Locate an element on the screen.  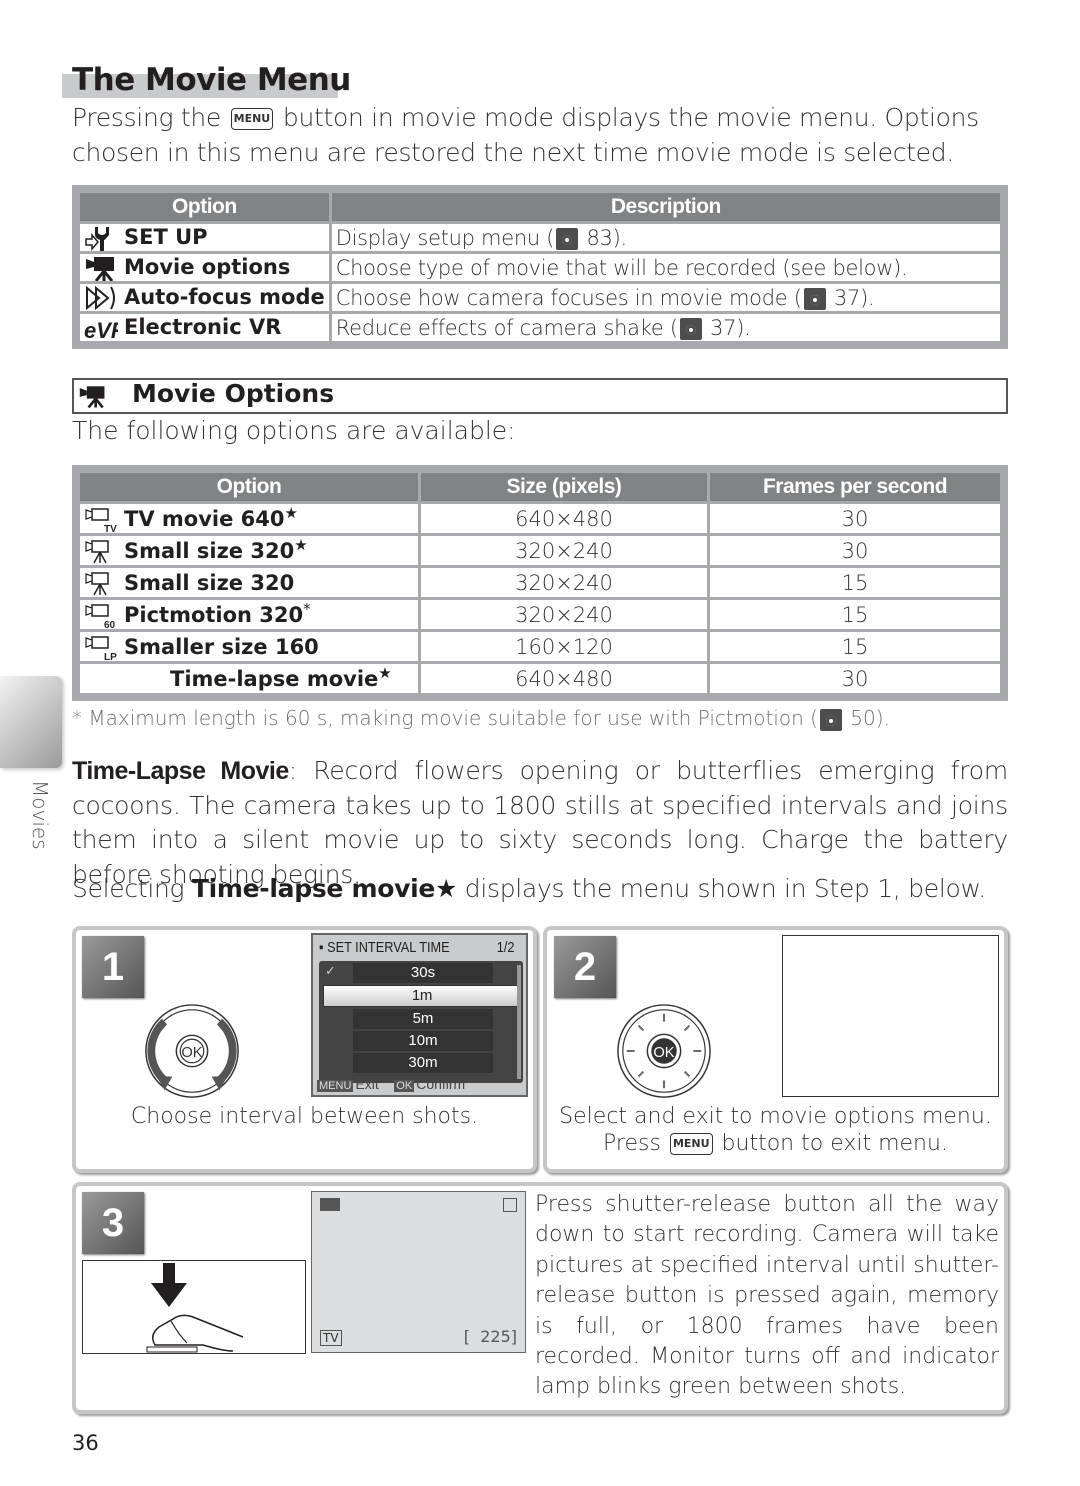
table-row: Time-lapse movie★ 640×480 30 is located at coordinates (540, 678).